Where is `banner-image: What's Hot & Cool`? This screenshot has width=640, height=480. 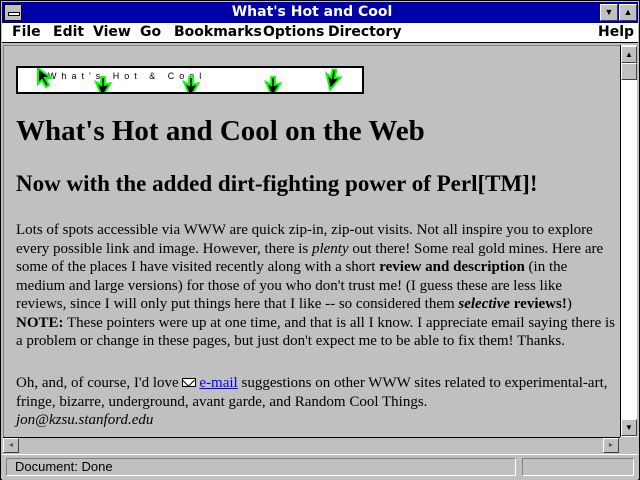
banner-image: What's Hot & Cool is located at coordinates (190, 80).